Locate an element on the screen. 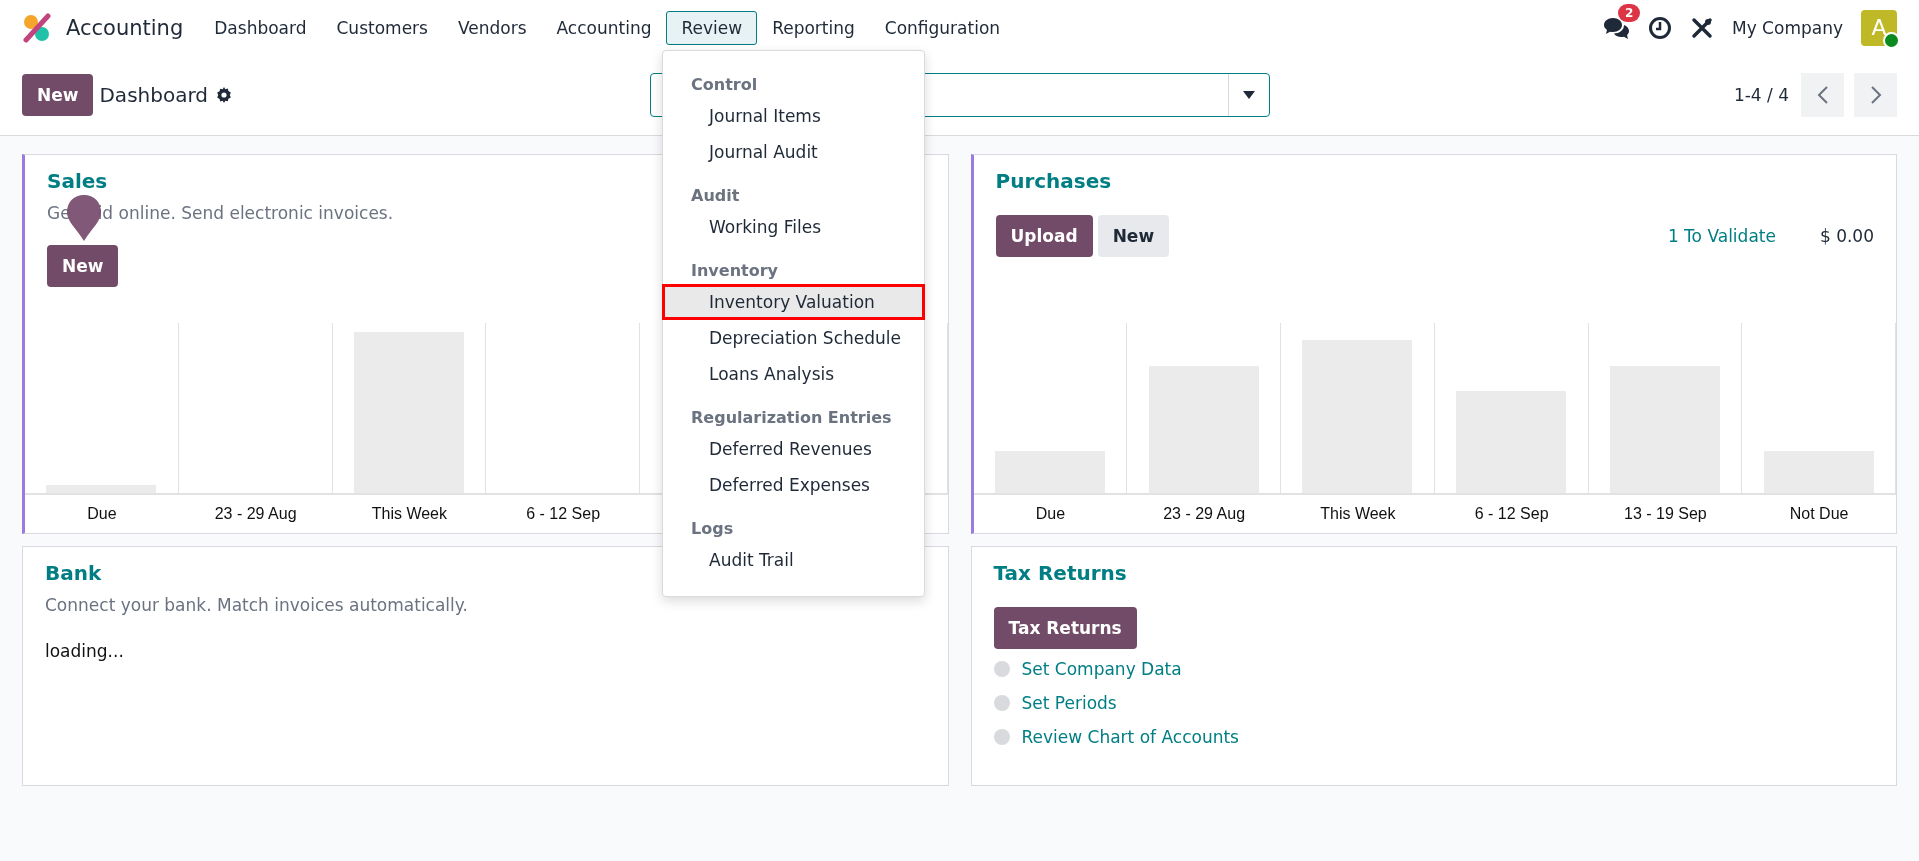 The image size is (1919, 861). app-name: Accounting is located at coordinates (125, 27).